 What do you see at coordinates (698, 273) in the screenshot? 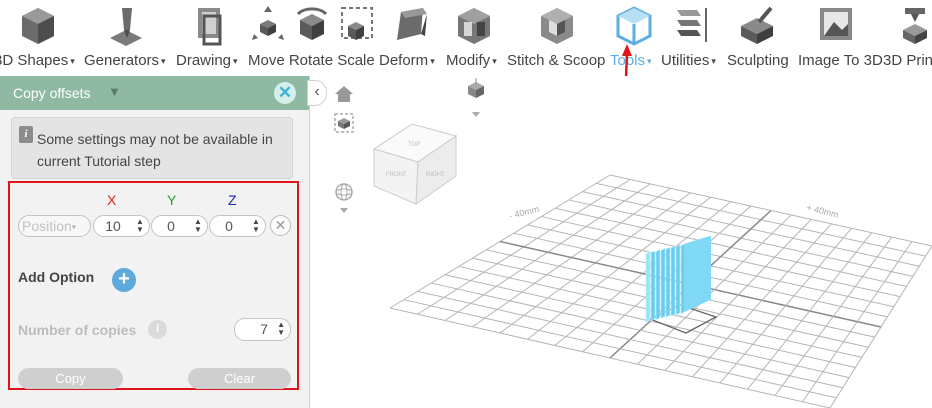
I see `model-side-face` at bounding box center [698, 273].